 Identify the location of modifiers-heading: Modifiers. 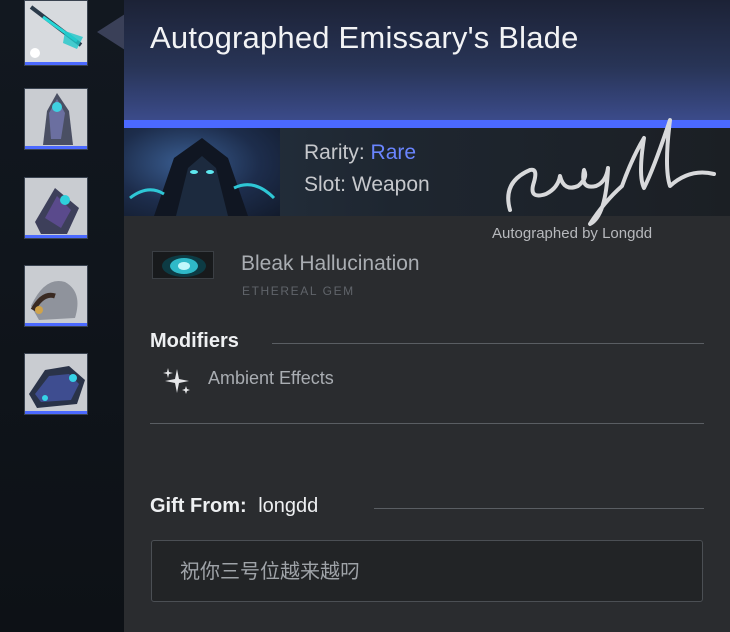
(194, 341).